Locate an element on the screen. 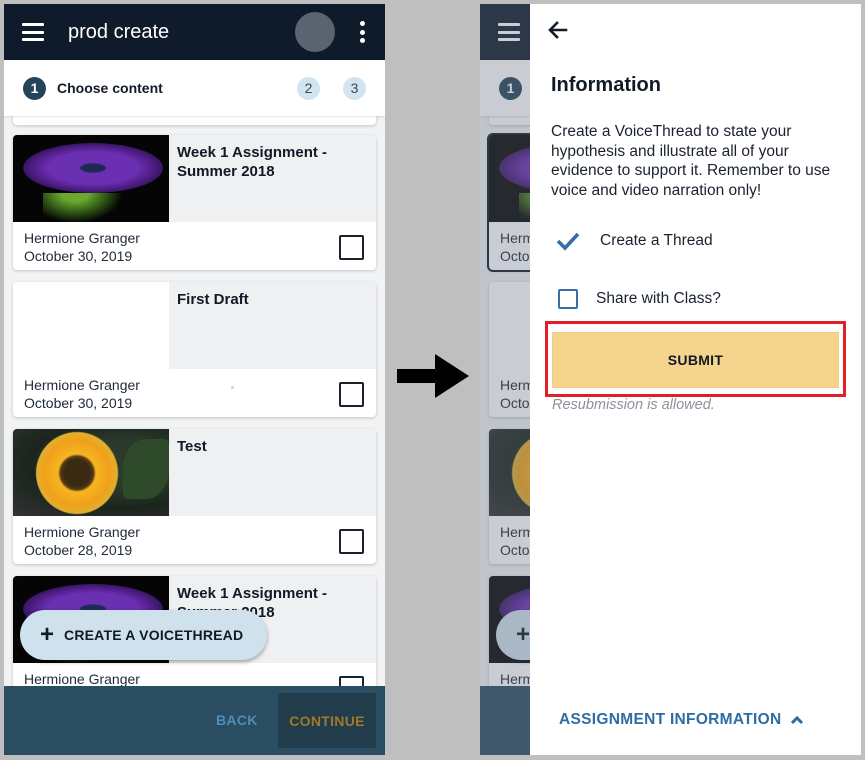 This screenshot has width=865, height=760. thumbnail-sunflower is located at coordinates (91, 472).